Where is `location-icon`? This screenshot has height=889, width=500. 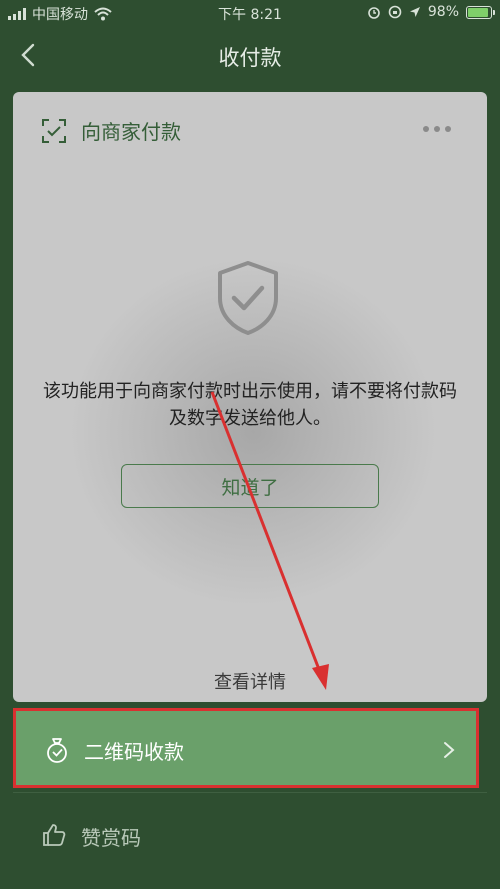 location-icon is located at coordinates (414, 12).